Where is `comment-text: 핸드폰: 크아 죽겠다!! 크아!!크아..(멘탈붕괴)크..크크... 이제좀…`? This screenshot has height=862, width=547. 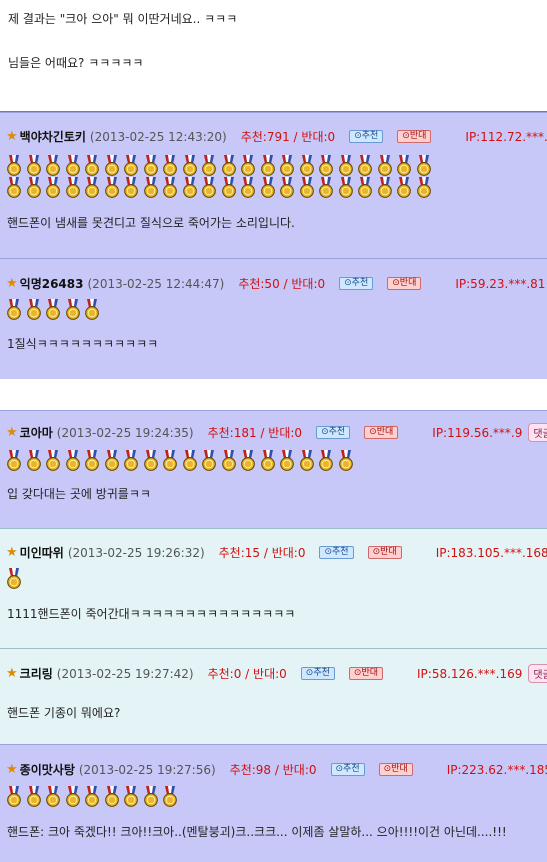 comment-text: 핸드폰: 크아 죽겠다!! 크아!!크아..(멘탈붕괴)크..크크... 이제좀… is located at coordinates (257, 832).